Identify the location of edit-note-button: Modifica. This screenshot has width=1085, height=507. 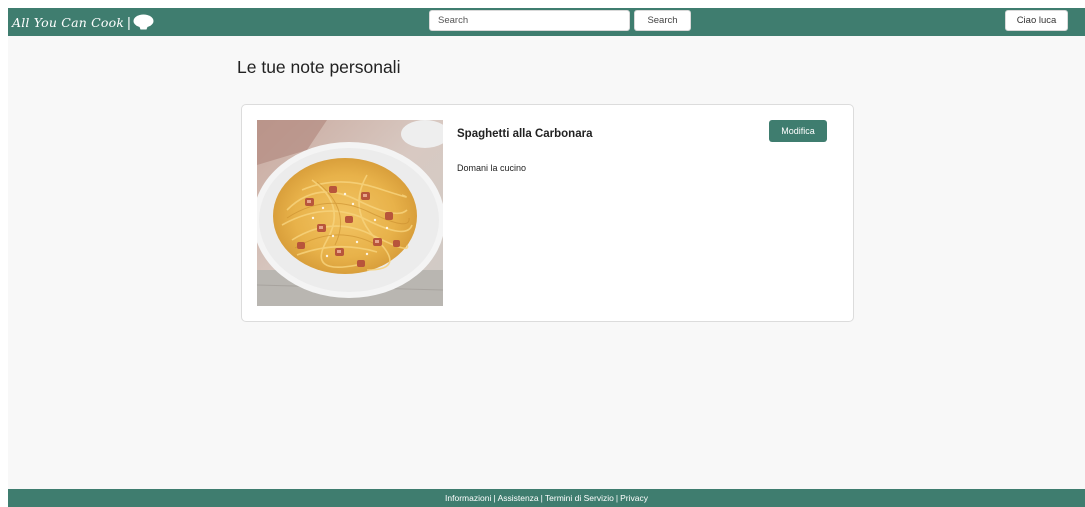
(798, 131).